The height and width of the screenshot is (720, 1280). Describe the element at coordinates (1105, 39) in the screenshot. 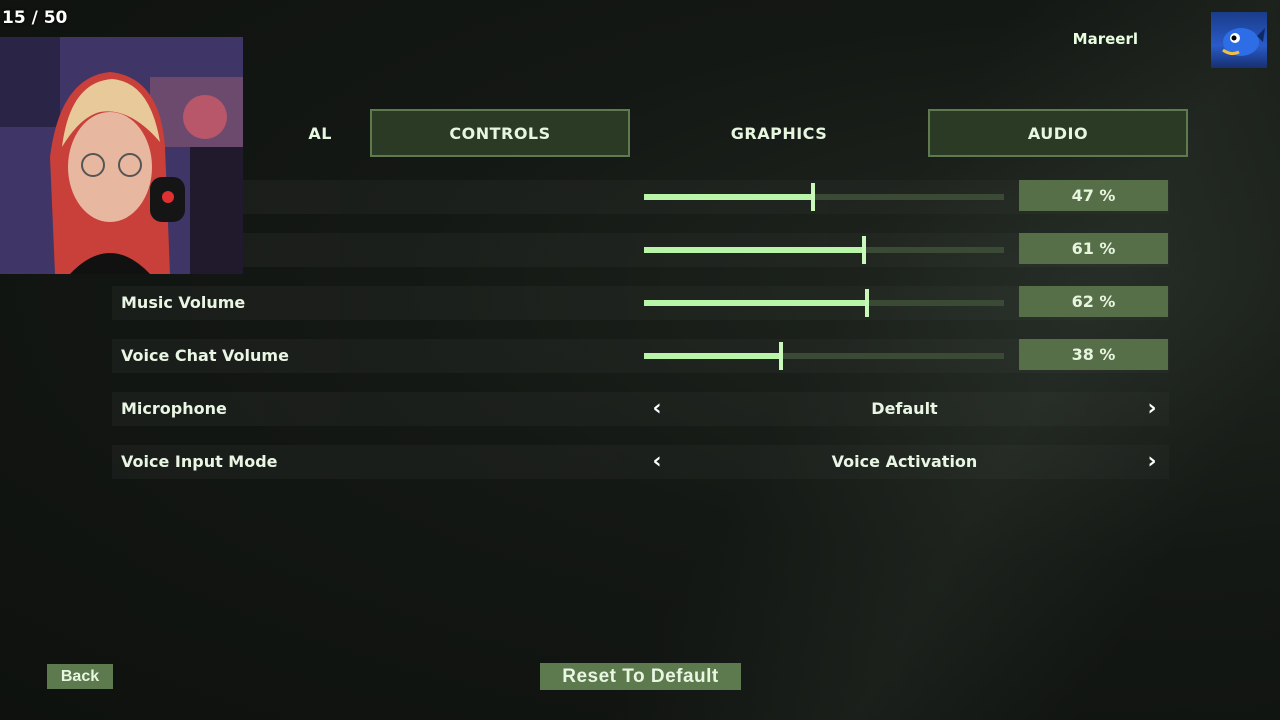

I see `user-name: Mareerl` at that location.